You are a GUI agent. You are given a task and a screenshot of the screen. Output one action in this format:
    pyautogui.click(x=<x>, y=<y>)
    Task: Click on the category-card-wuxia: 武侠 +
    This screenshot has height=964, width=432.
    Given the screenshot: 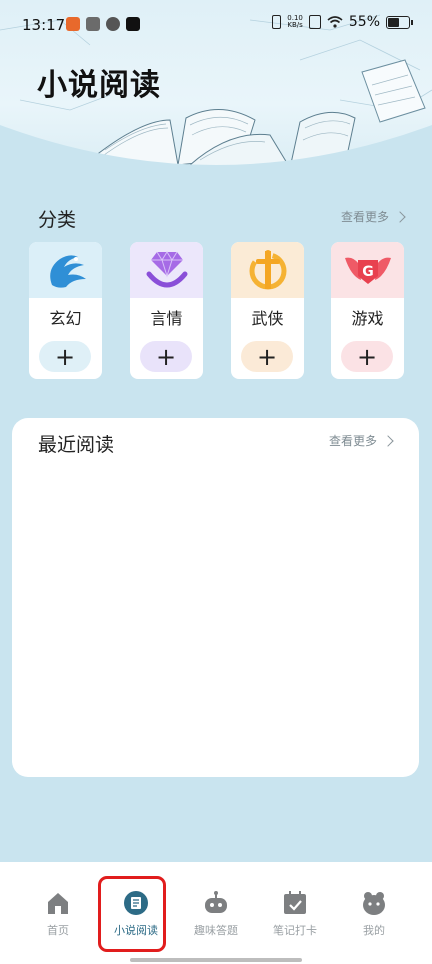 What is the action you would take?
    pyautogui.click(x=267, y=310)
    